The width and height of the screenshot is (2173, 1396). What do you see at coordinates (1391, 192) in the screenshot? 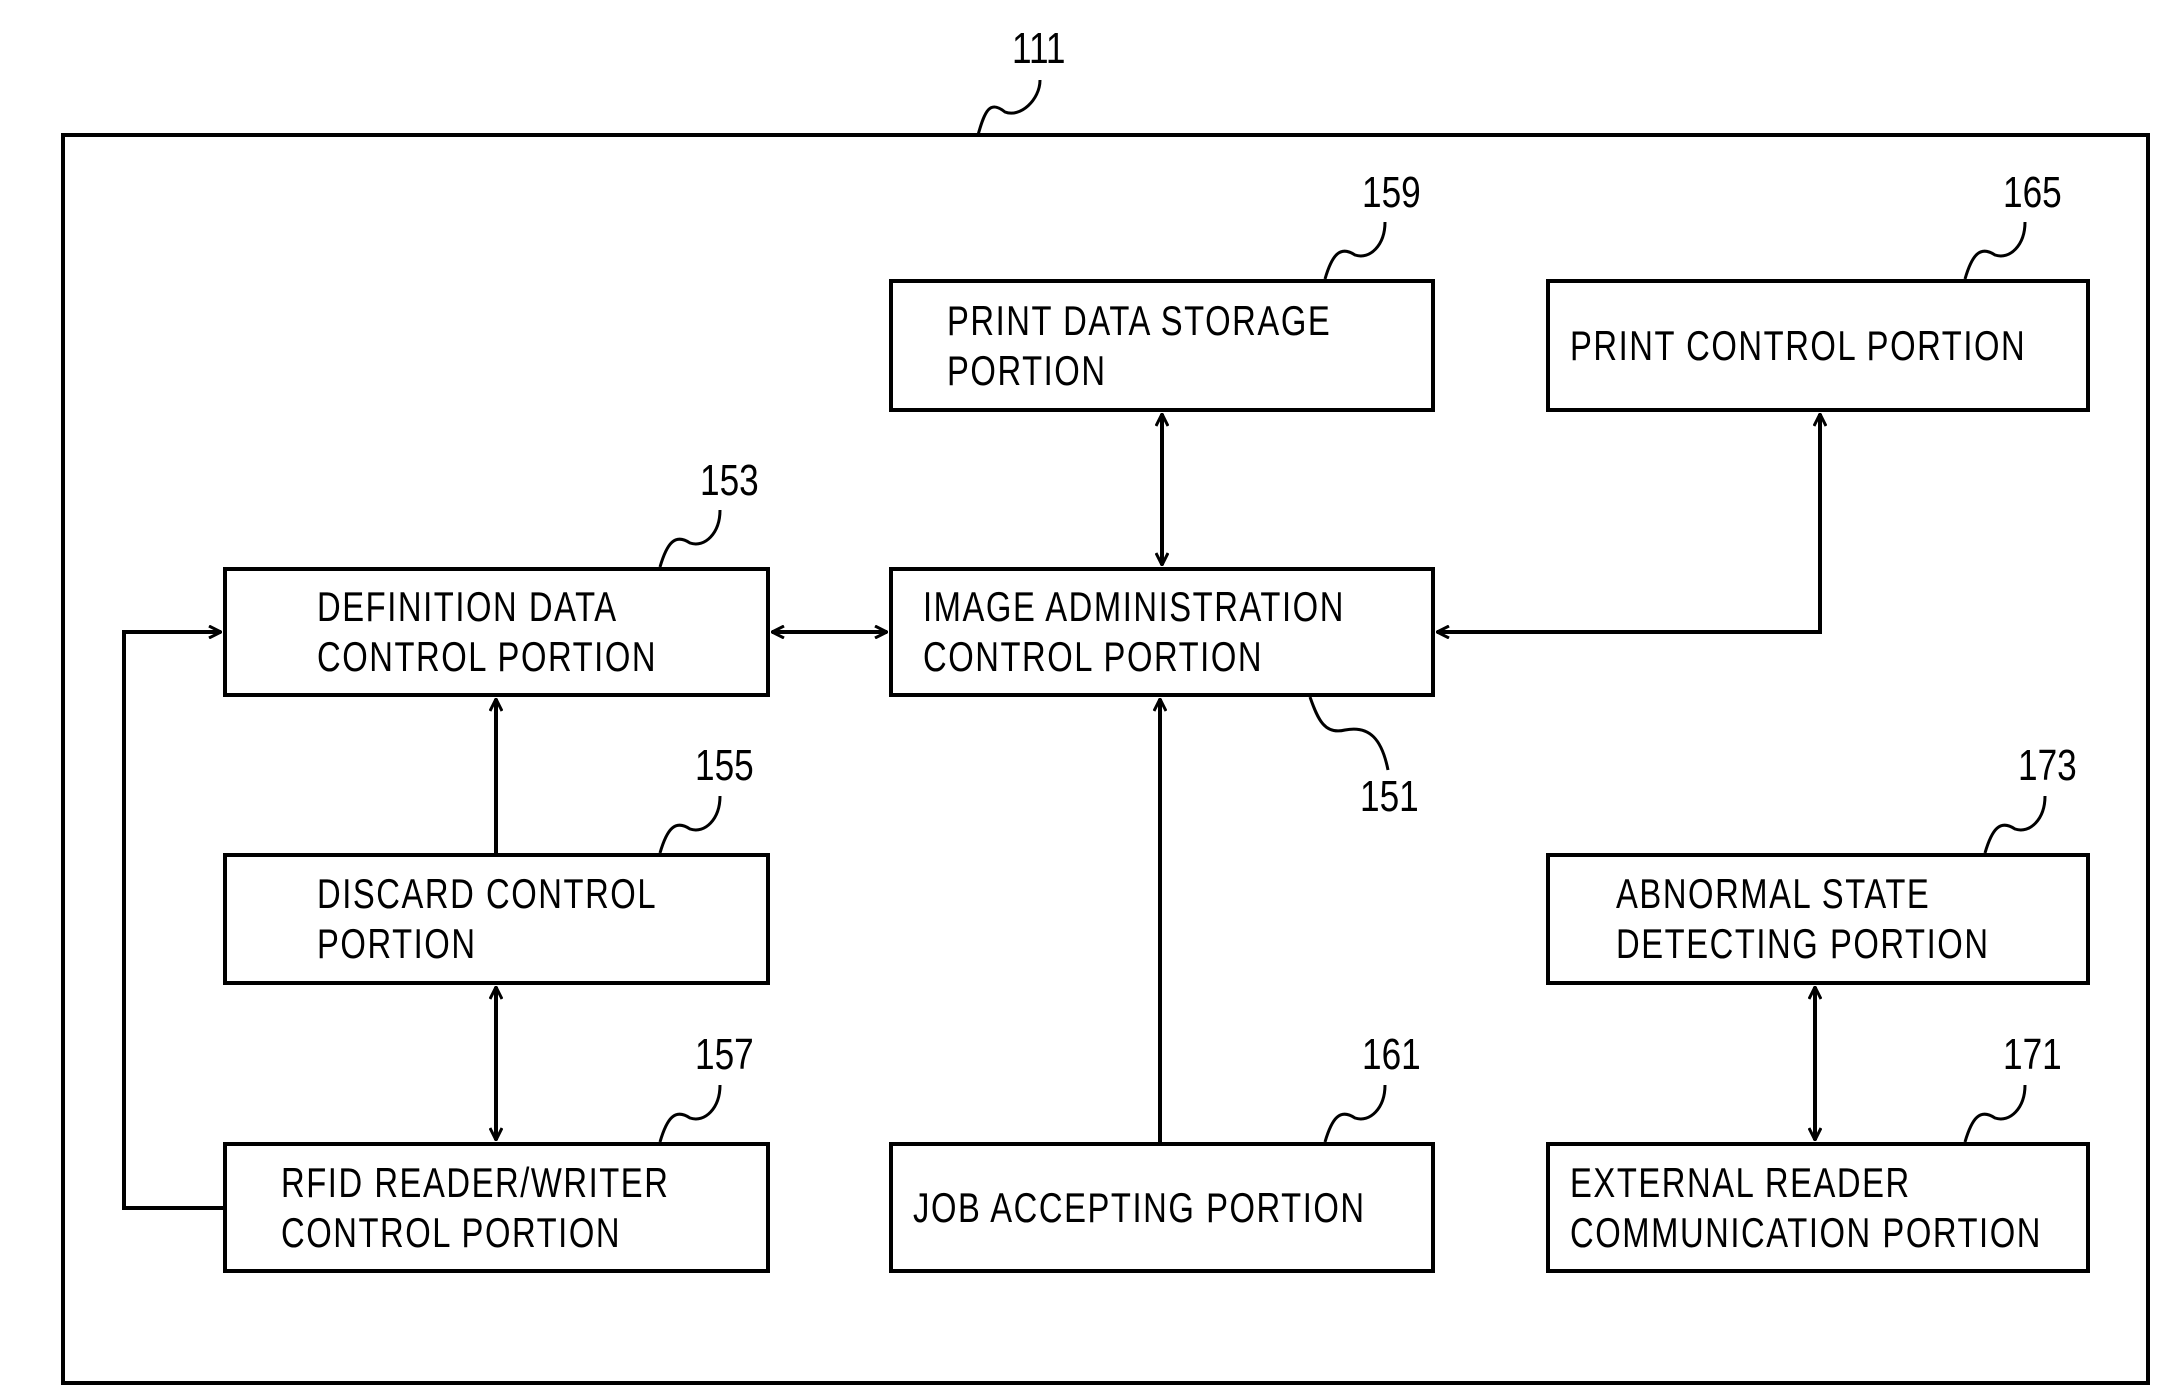
I see `ref-label-159: 159` at bounding box center [1391, 192].